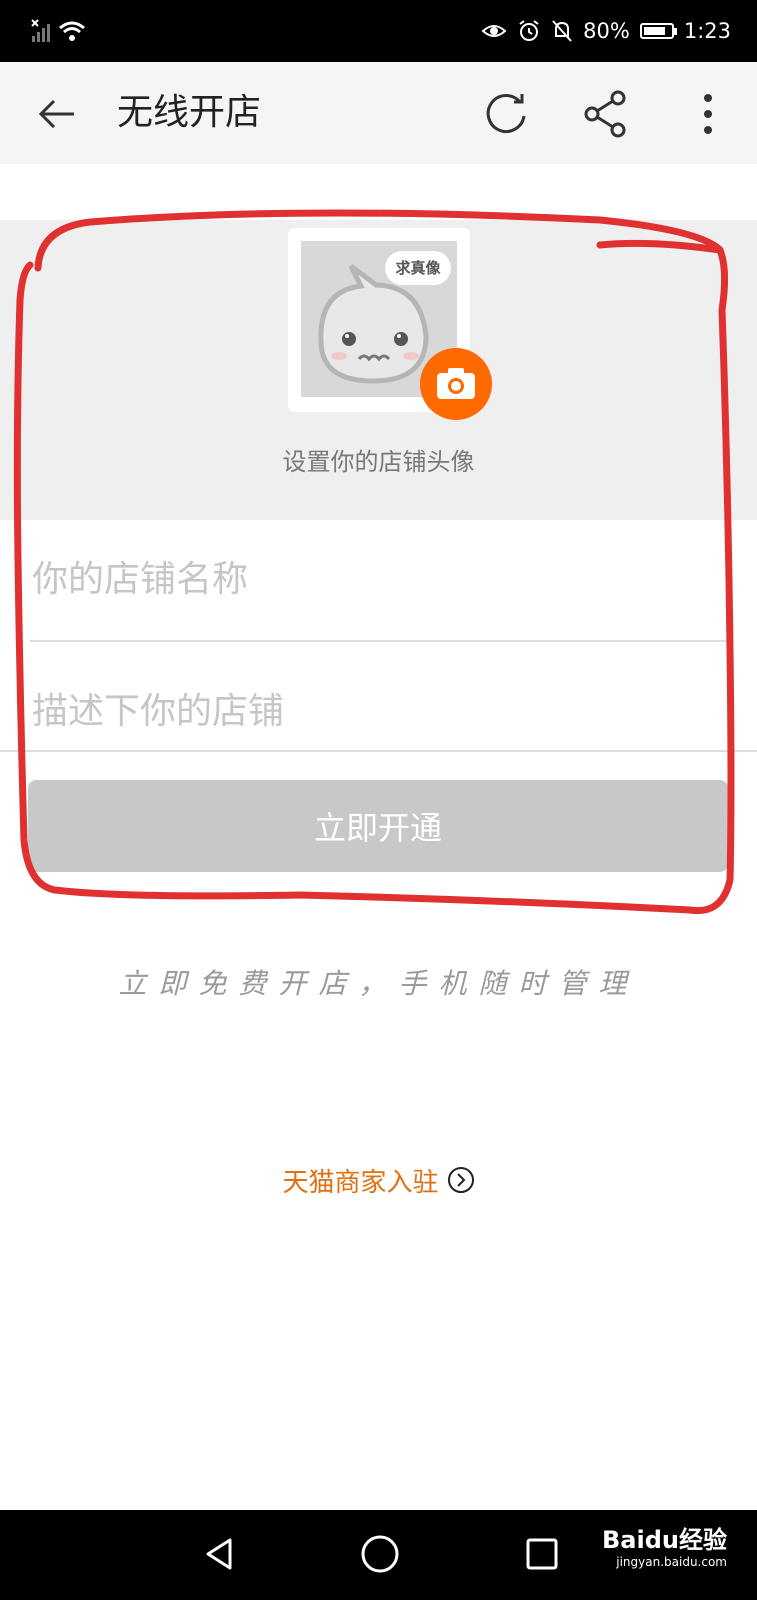 The image size is (757, 1600). Describe the element at coordinates (360, 1183) in the screenshot. I see `tmall-link-label: 天猫商家入驻` at that location.